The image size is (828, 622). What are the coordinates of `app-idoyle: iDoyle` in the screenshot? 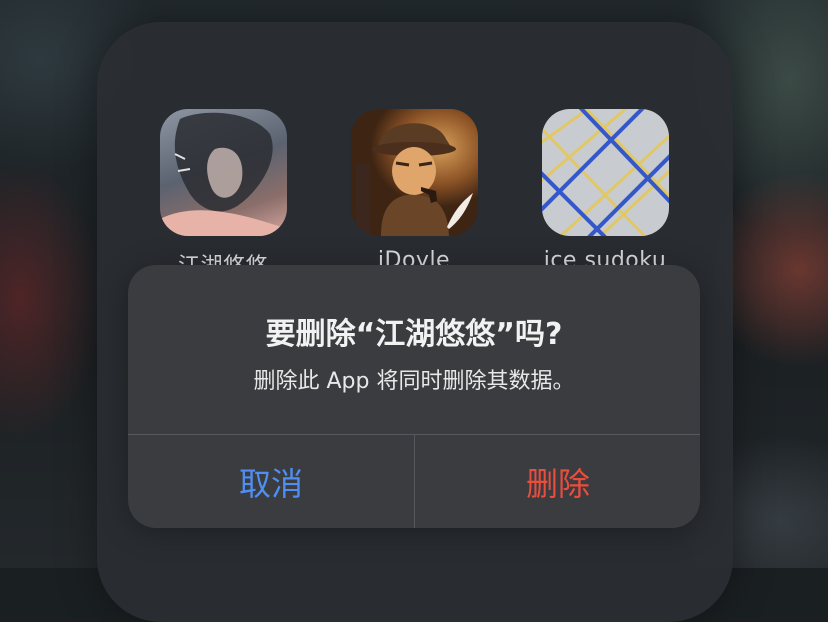 It's located at (414, 191).